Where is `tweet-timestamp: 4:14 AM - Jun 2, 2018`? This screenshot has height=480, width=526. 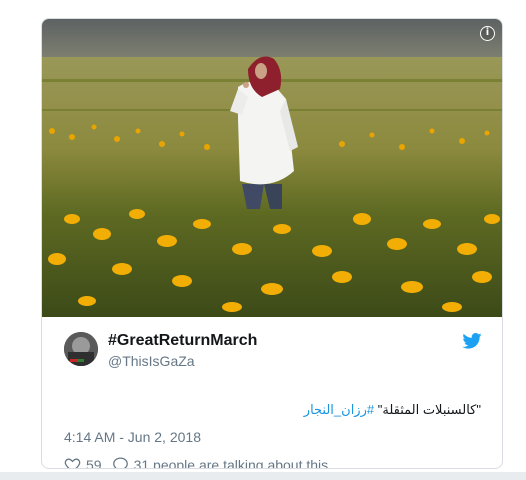
tweet-timestamp: 4:14 AM - Jun 2, 2018 is located at coordinates (132, 437).